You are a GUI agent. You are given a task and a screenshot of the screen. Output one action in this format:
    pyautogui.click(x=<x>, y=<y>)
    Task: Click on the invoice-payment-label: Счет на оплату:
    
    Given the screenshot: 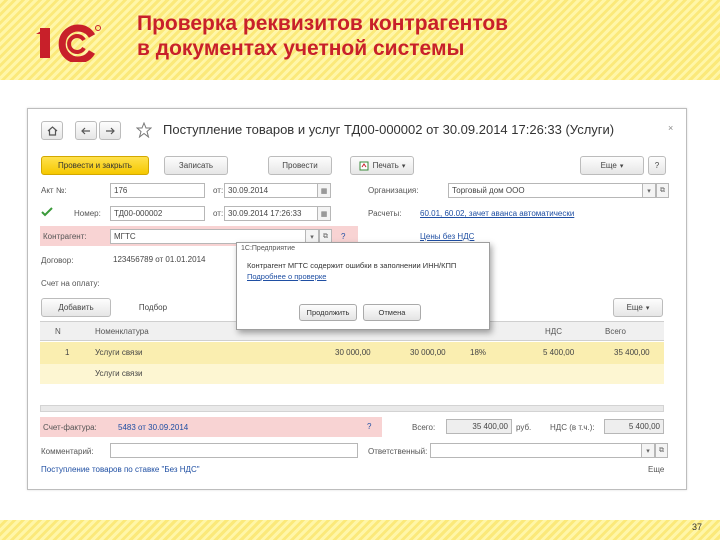 What is the action you would take?
    pyautogui.click(x=70, y=283)
    